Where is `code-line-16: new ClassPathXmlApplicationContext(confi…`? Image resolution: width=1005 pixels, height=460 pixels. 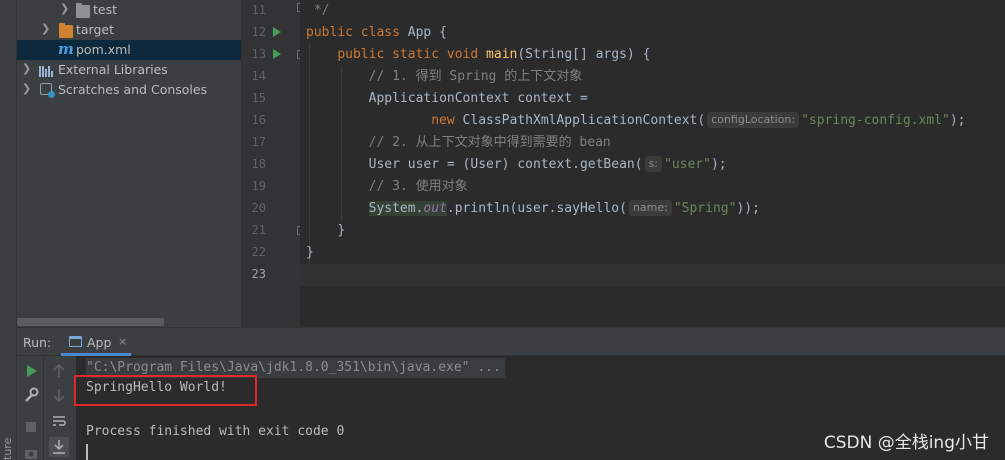 code-line-16: new ClassPathXmlApplicationContext(confi… is located at coordinates (635, 121).